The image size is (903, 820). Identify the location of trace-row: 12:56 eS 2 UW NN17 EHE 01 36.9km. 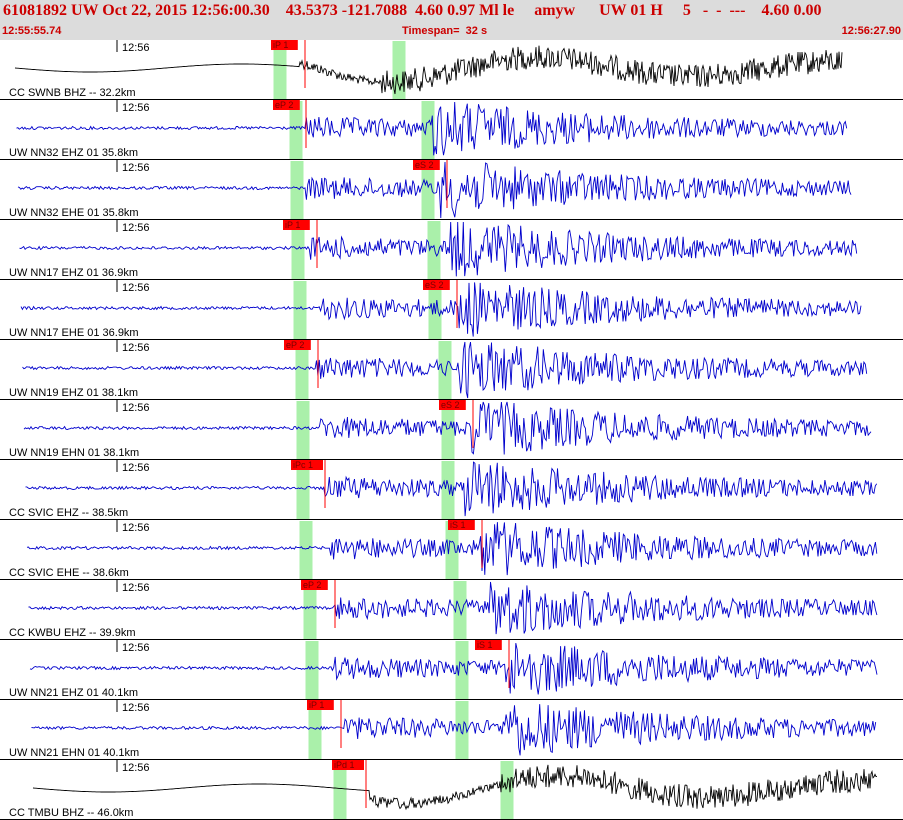
(451, 310).